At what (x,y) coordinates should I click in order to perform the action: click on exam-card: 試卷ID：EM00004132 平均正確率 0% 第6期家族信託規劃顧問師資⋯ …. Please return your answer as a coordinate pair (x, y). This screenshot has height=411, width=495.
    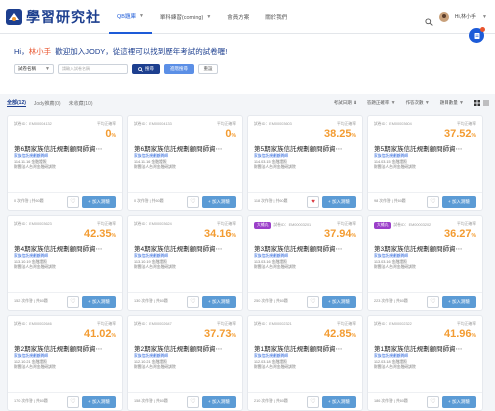
    Looking at the image, I should click on (65, 163).